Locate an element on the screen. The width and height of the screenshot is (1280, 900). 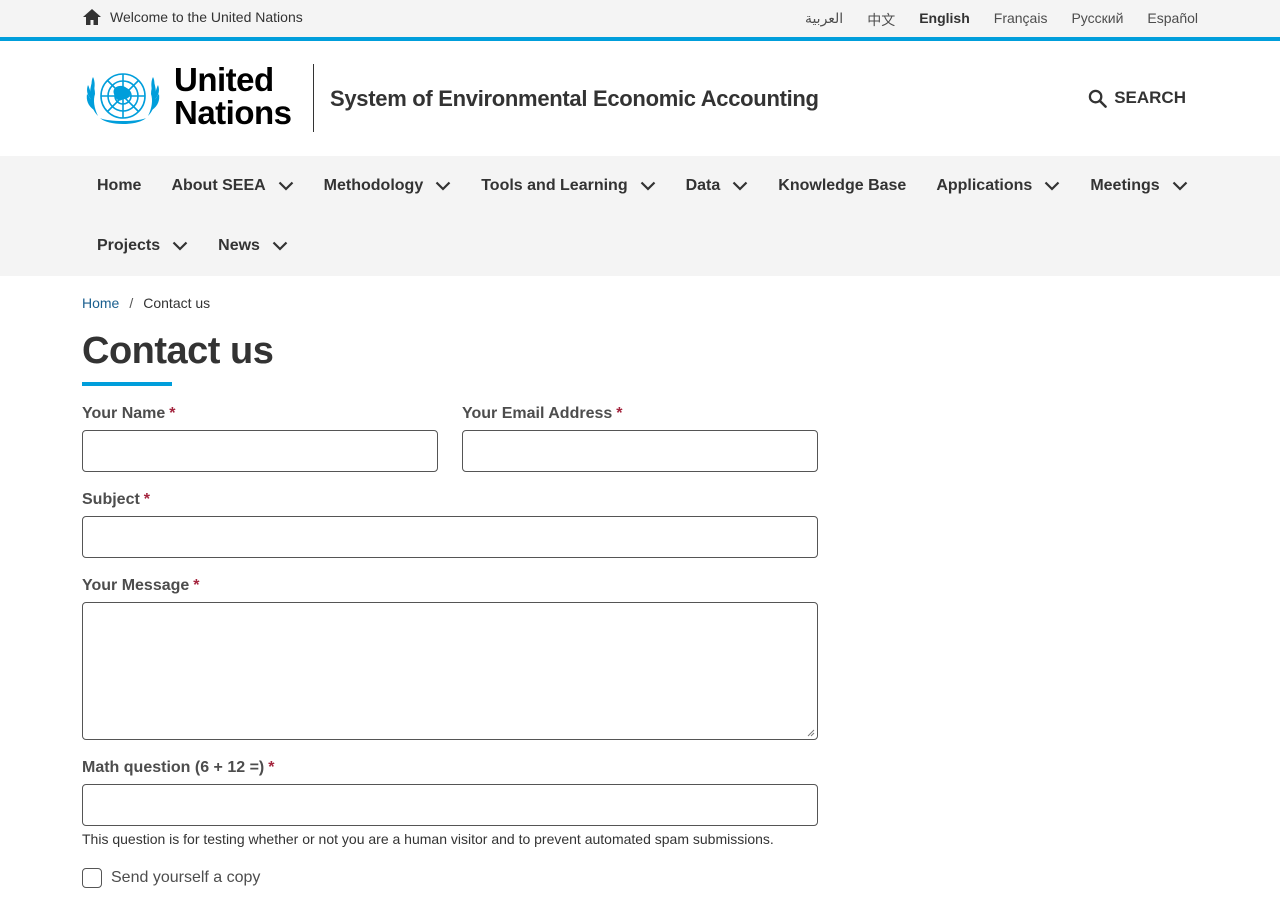
send-copy-label: Send yourself a copy is located at coordinates (185, 878).